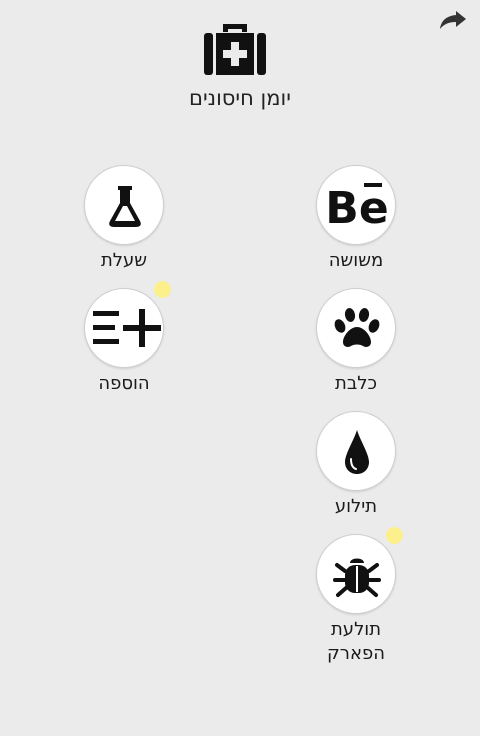  Describe the element at coordinates (235, 50) in the screenshot. I see `first-aid-kit-icon` at that location.